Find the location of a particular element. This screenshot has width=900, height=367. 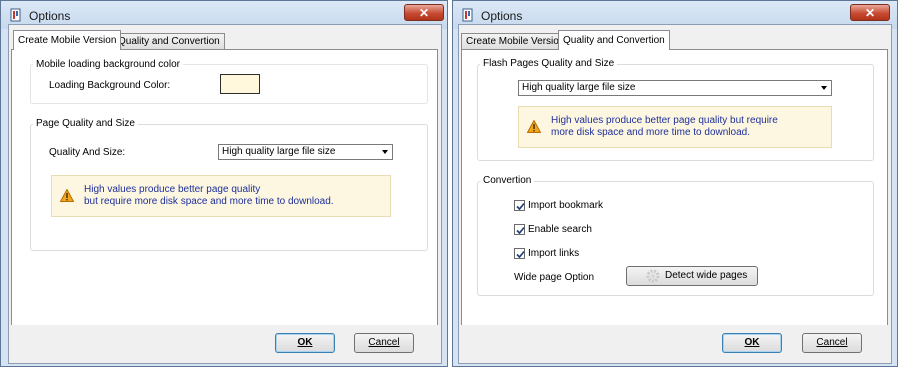

group-title: Convertion is located at coordinates (507, 180).